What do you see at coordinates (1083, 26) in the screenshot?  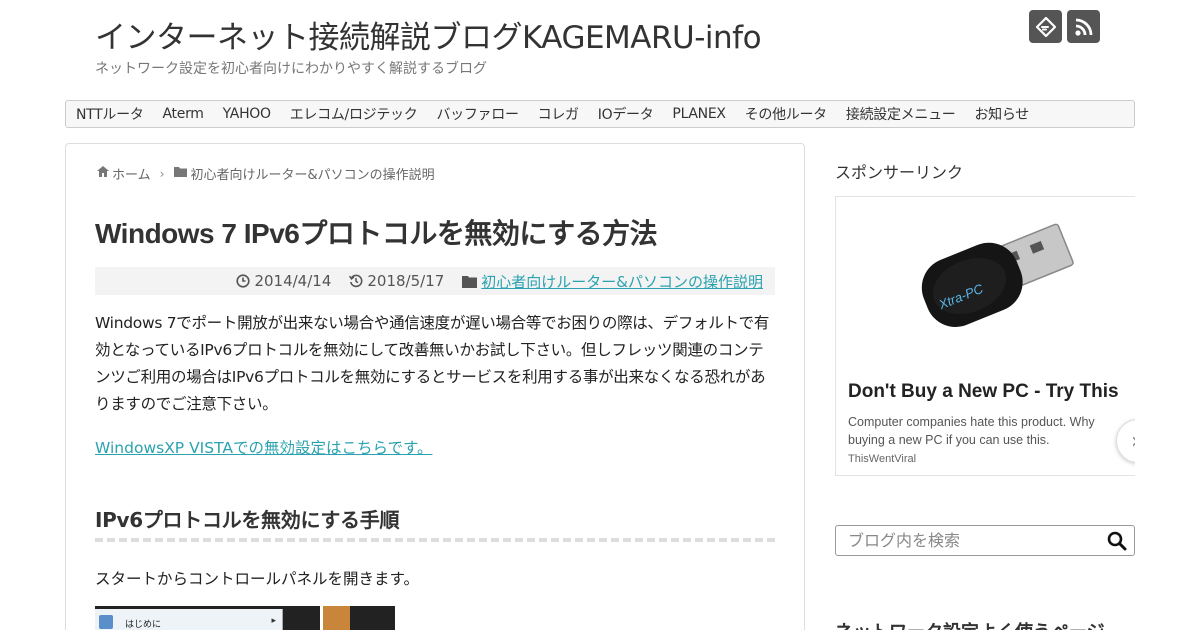 I see `rss-icon` at bounding box center [1083, 26].